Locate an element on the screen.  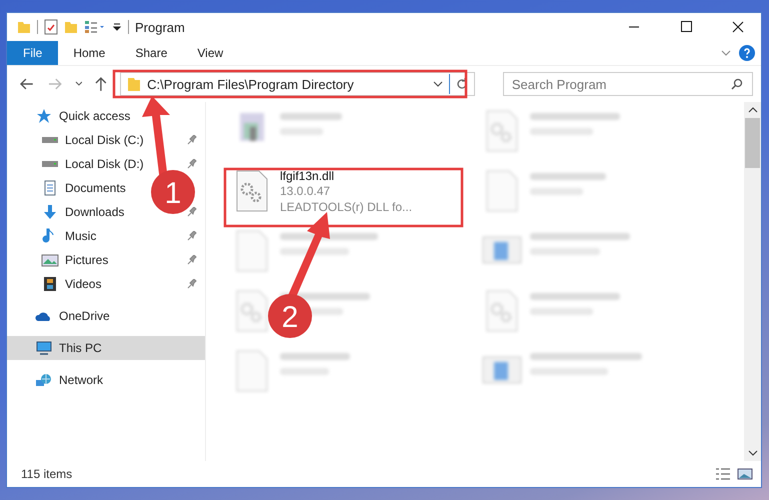
help-icon is located at coordinates (747, 53).